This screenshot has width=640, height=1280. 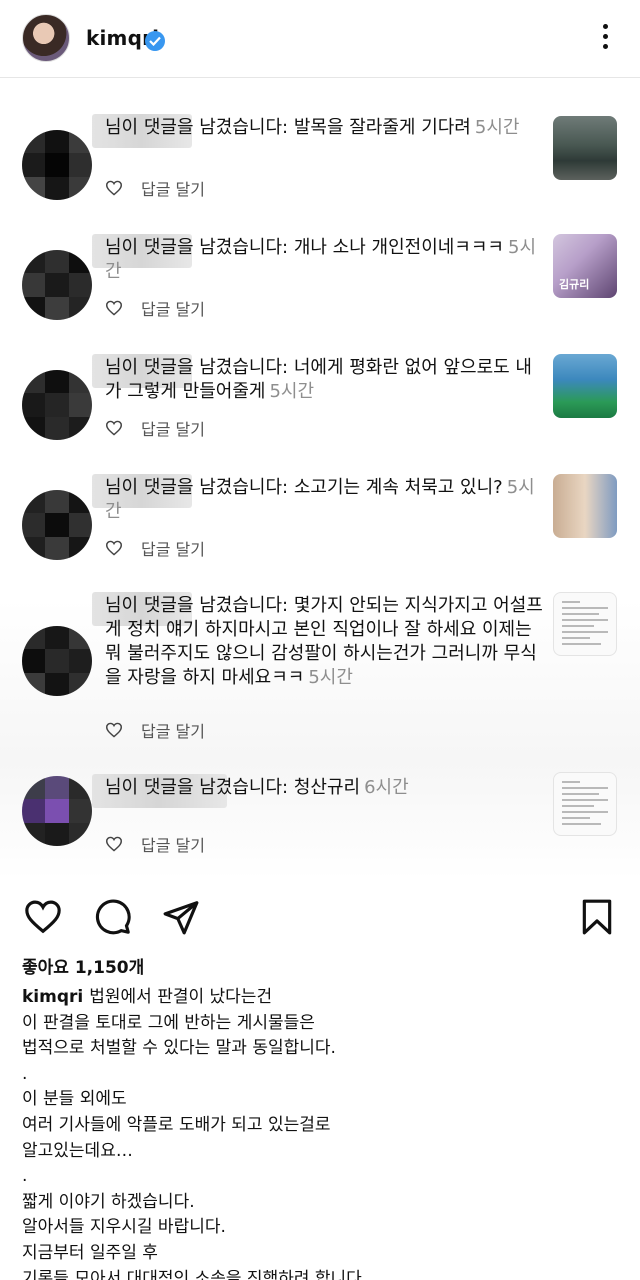 What do you see at coordinates (46, 38) in the screenshot?
I see `profile-avatar` at bounding box center [46, 38].